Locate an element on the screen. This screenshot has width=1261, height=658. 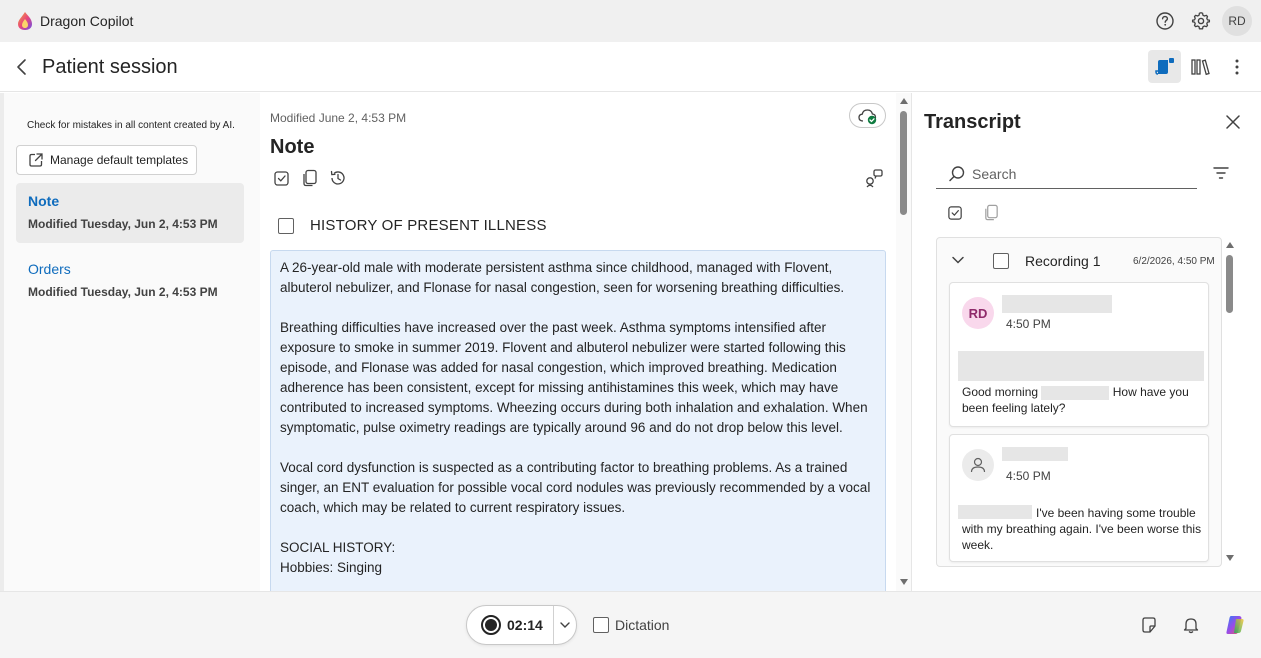
sidebar-item-orders: Orders Modified Tuesday, Jun 2, 4:53 PM is located at coordinates (130, 281).